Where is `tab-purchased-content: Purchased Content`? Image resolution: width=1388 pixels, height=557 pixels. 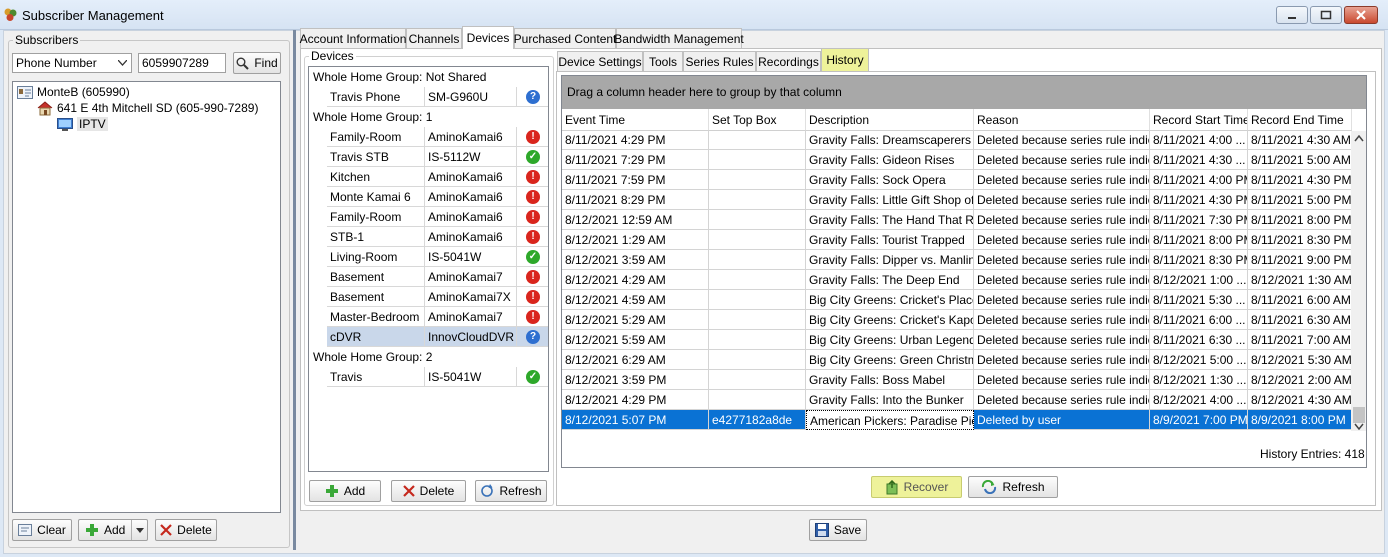
tab-purchased-content: Purchased Content is located at coordinates (565, 38).